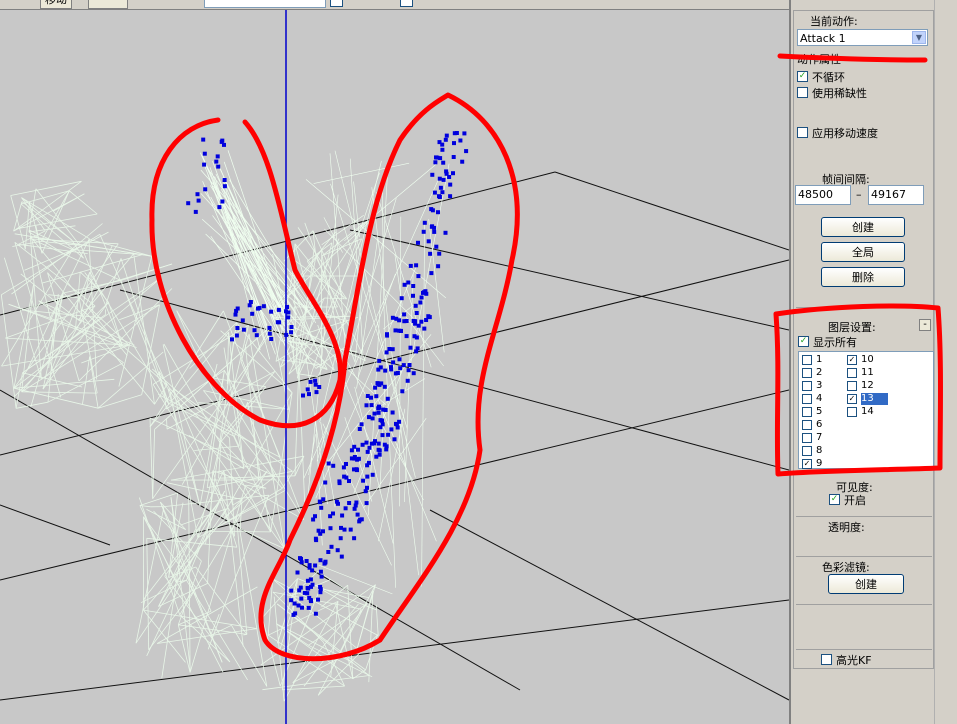 This screenshot has width=957, height=724. I want to click on use-sparse-checkbox, so click(802, 92).